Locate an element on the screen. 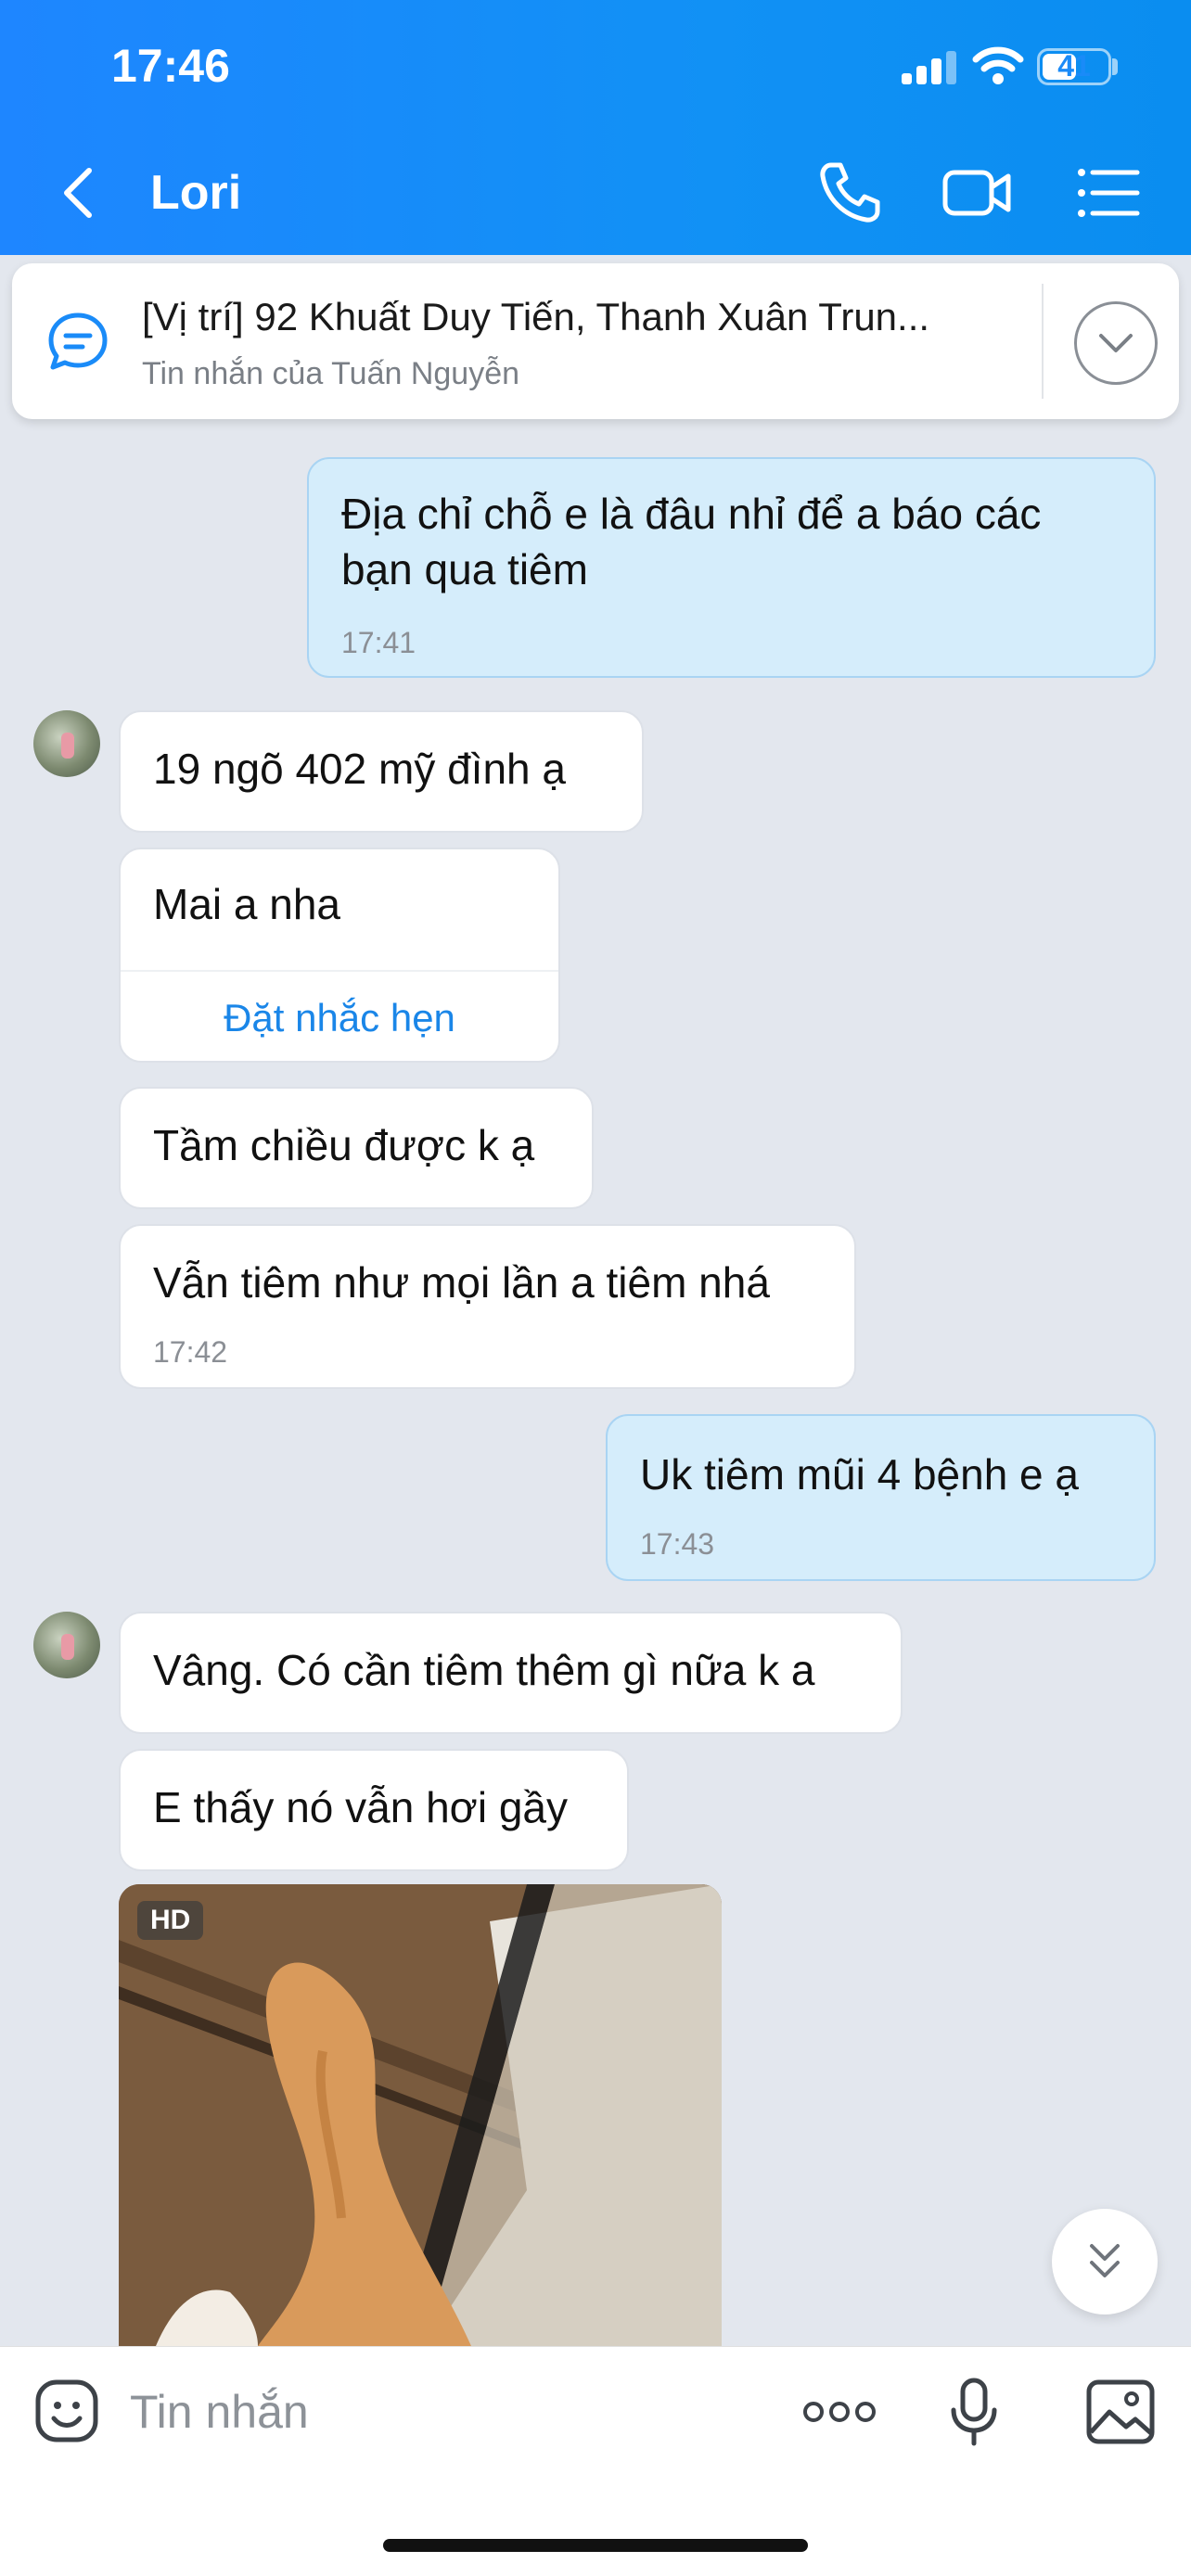  phone-icon is located at coordinates (849, 193).